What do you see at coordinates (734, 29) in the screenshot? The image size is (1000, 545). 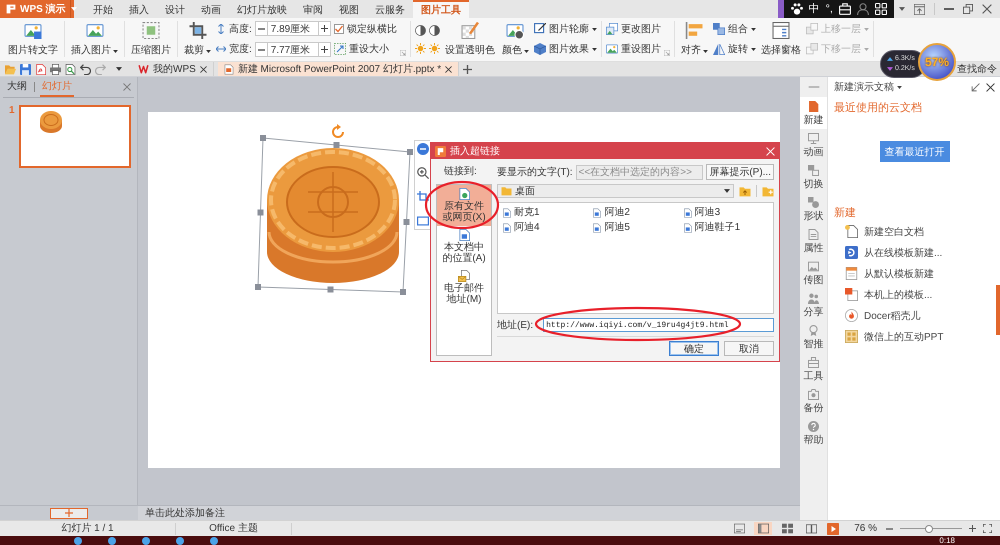 I see `group-button: 组合` at bounding box center [734, 29].